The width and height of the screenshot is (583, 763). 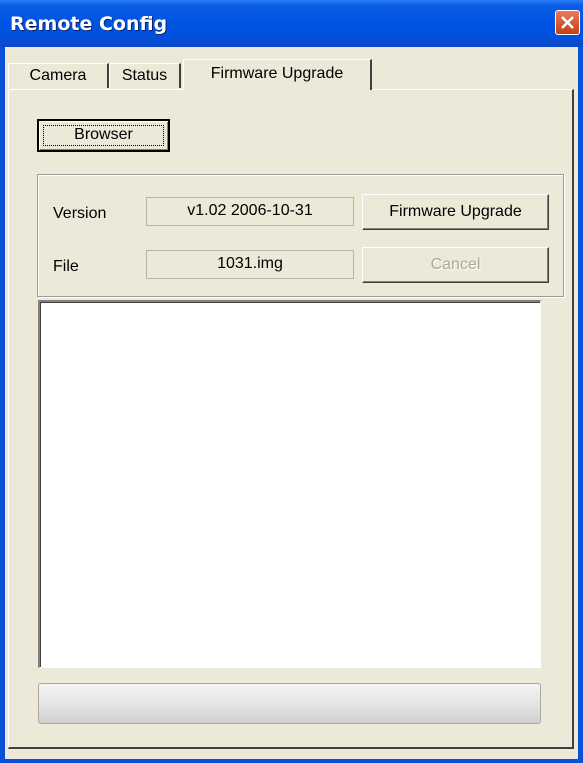 What do you see at coordinates (455, 265) in the screenshot?
I see `cancel-button: Cancel` at bounding box center [455, 265].